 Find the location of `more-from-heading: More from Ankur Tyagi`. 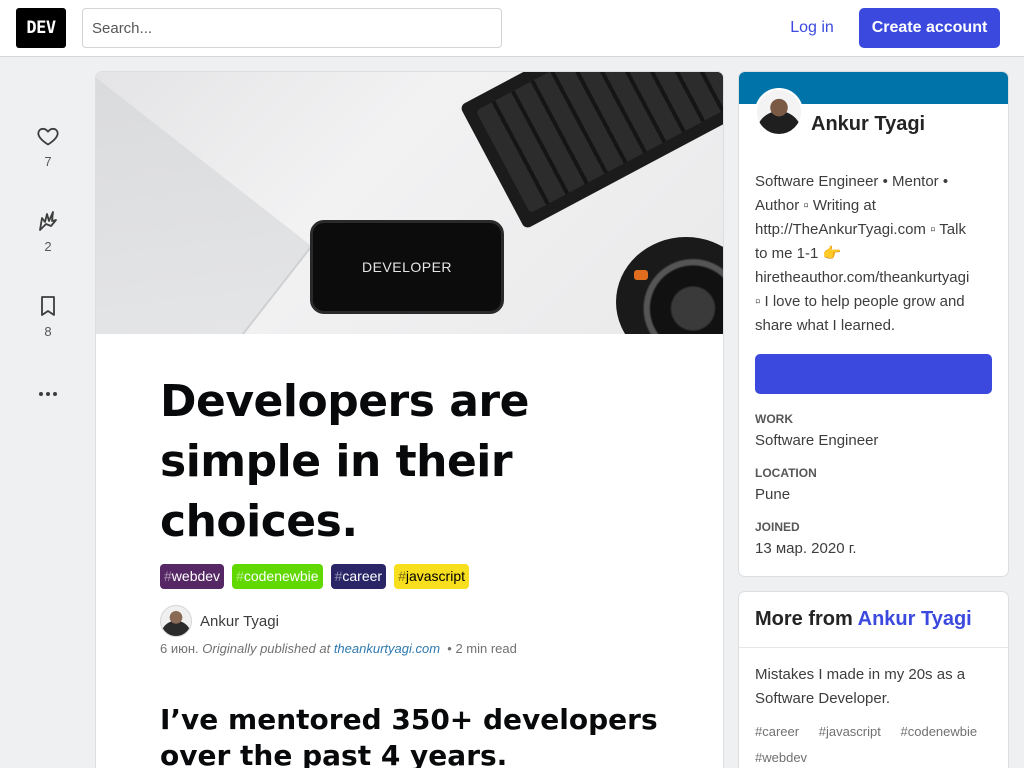

more-from-heading: More from Ankur Tyagi is located at coordinates (873, 620).